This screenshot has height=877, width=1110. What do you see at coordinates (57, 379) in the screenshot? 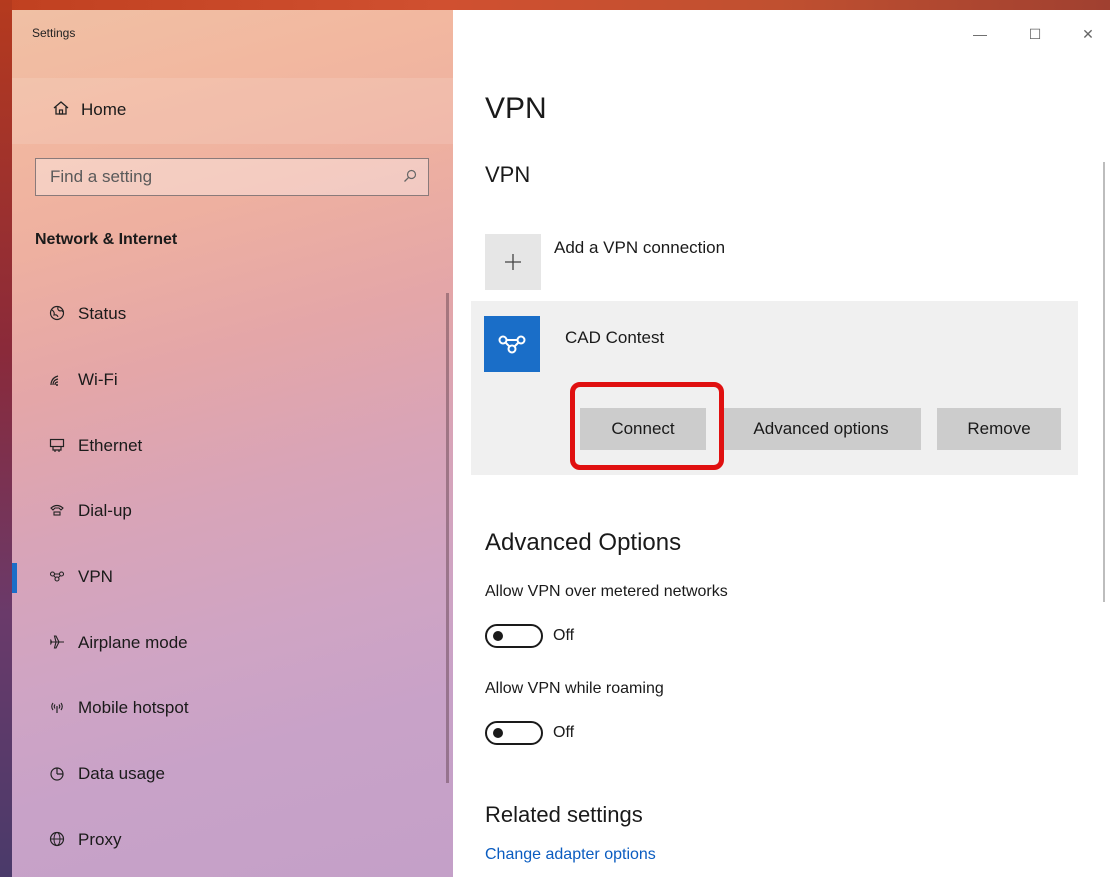
I see `wifi-icon` at bounding box center [57, 379].